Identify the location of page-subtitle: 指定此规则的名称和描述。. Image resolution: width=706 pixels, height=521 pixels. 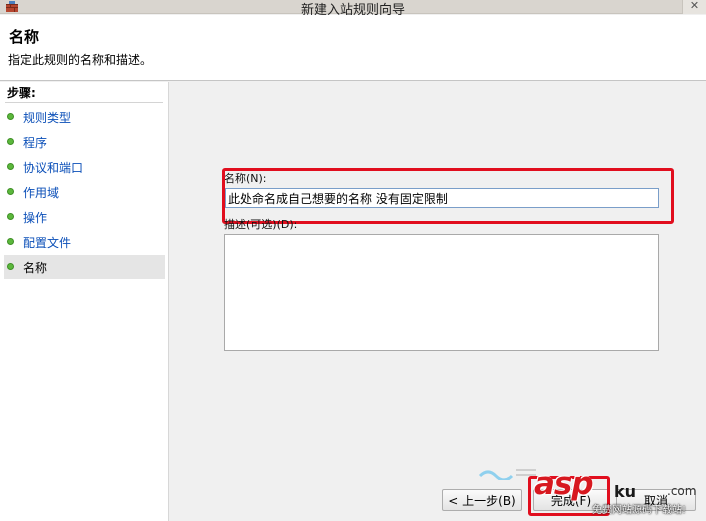
(80, 60).